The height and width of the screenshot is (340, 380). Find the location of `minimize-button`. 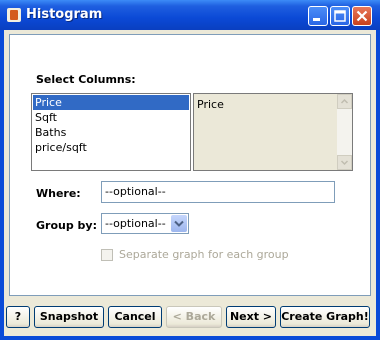

minimize-button is located at coordinates (318, 16).